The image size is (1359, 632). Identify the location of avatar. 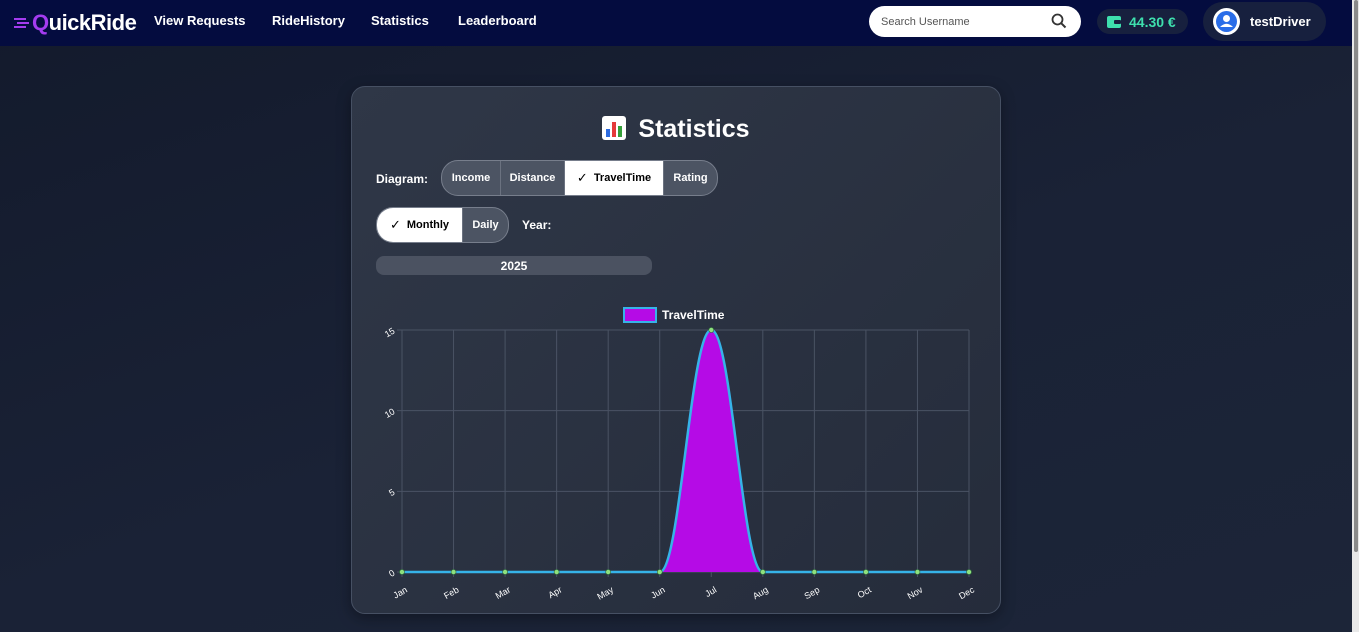
(1226, 21).